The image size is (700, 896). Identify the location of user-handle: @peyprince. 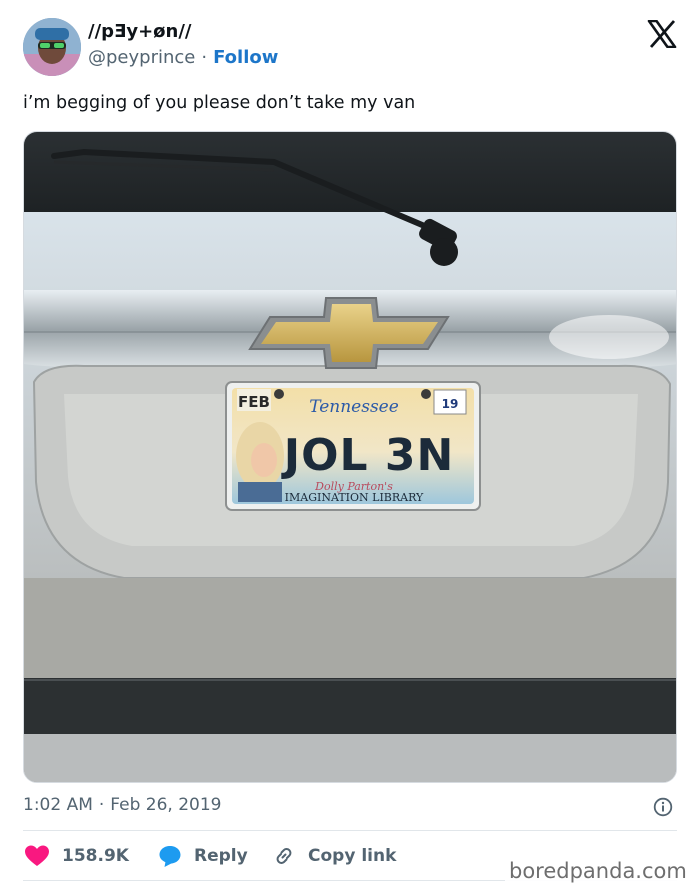
(141, 57).